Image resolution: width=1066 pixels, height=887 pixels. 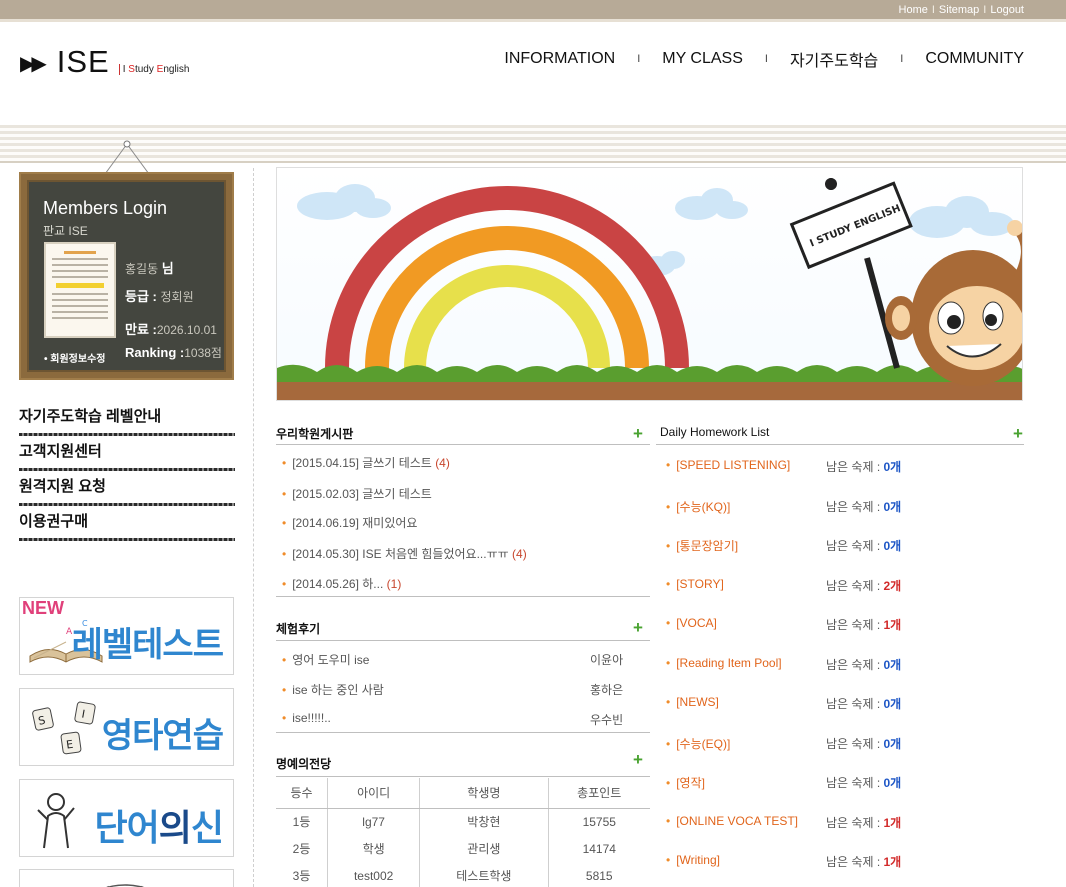 I want to click on homework-item: • [STORY], so click(x=695, y=584).